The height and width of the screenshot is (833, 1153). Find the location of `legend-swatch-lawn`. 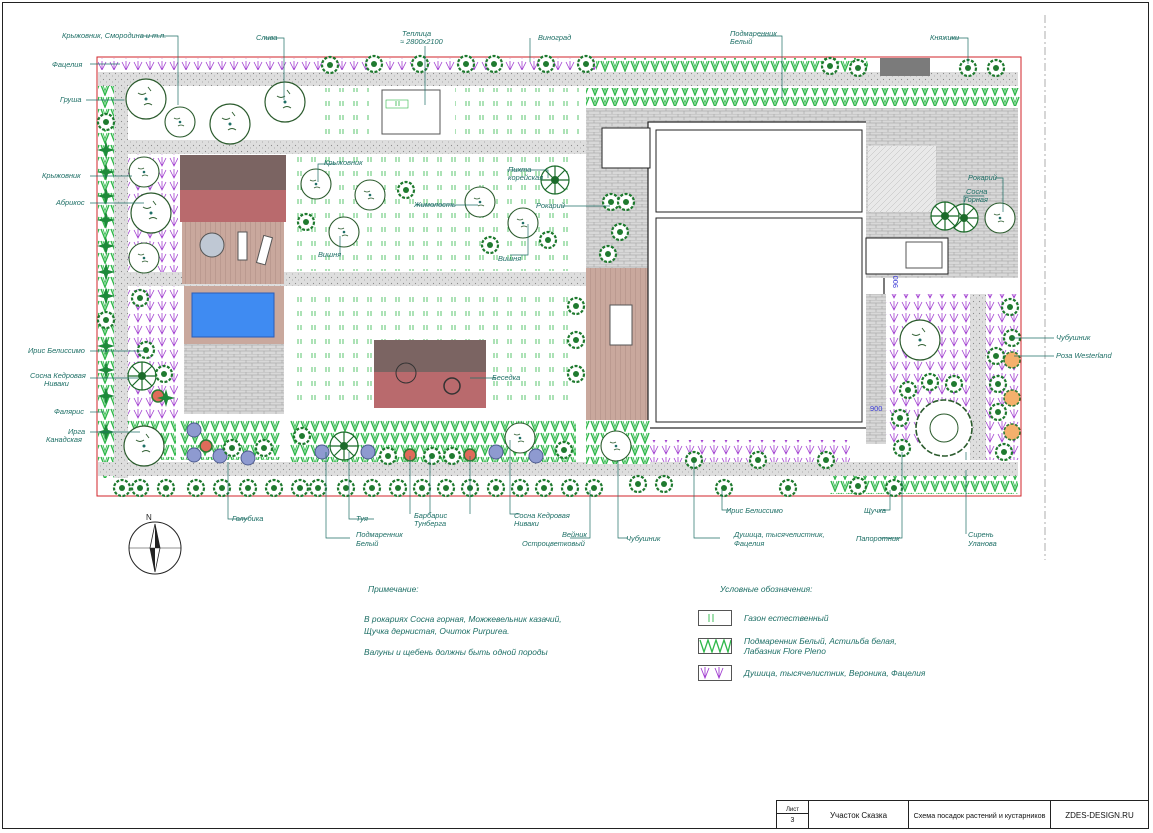

legend-swatch-lawn is located at coordinates (715, 618).